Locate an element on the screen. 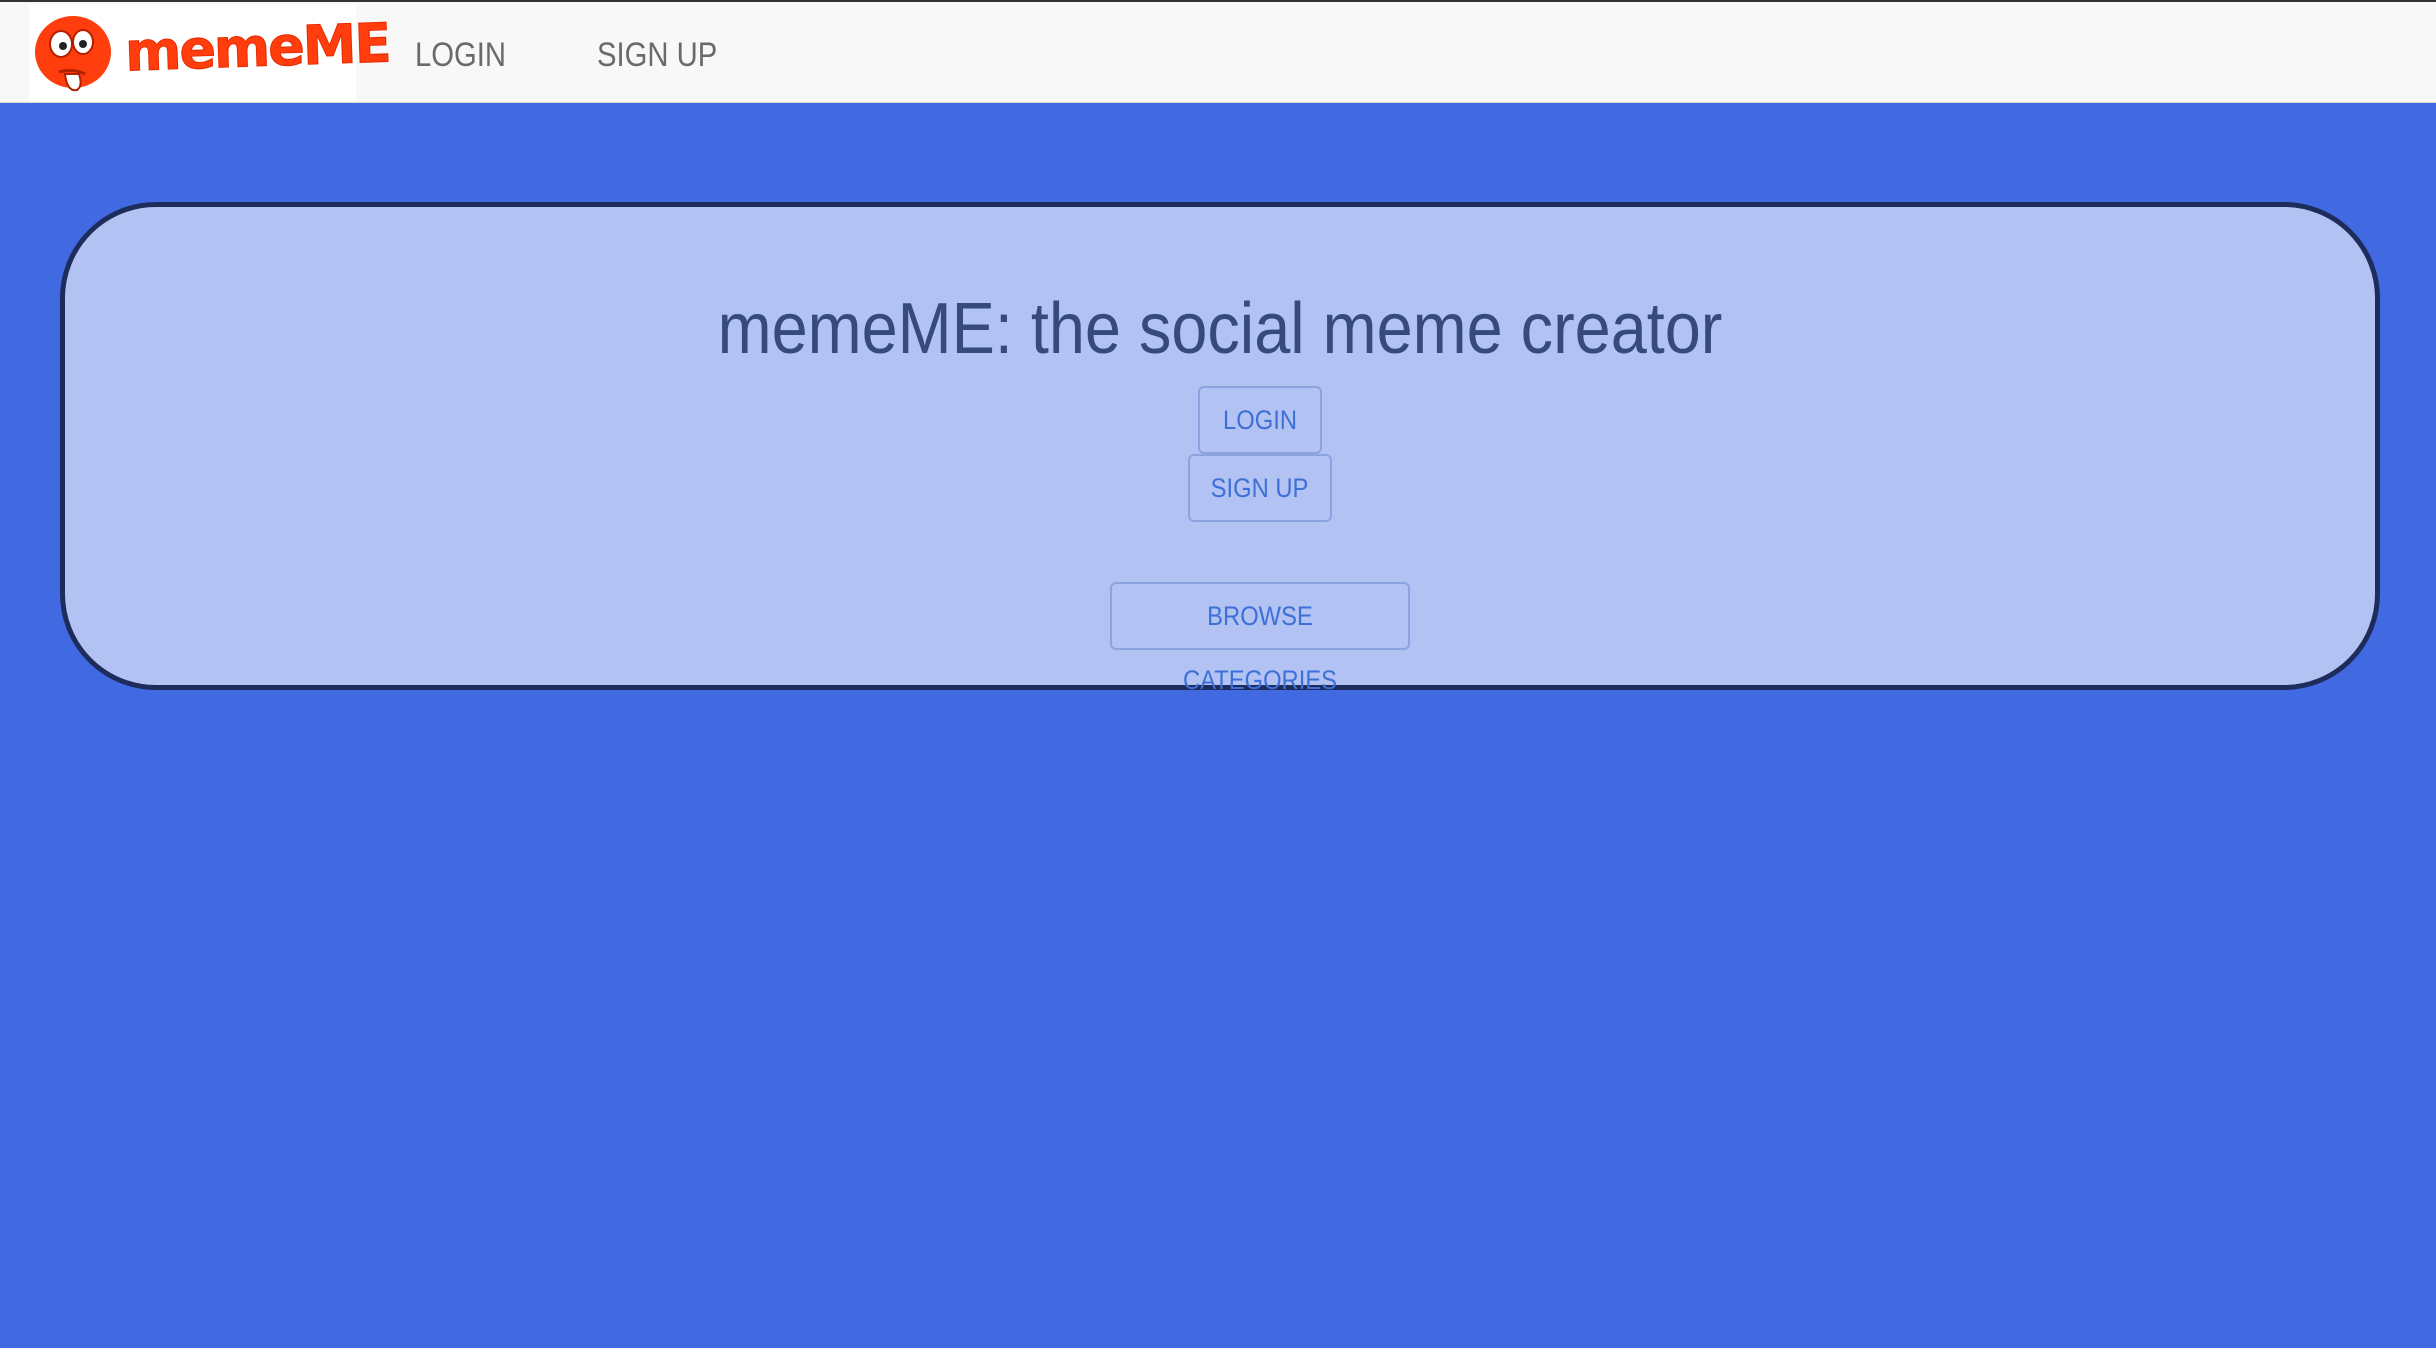 The height and width of the screenshot is (1348, 2436). nav-signup-link: SIGN UP is located at coordinates (657, 53).